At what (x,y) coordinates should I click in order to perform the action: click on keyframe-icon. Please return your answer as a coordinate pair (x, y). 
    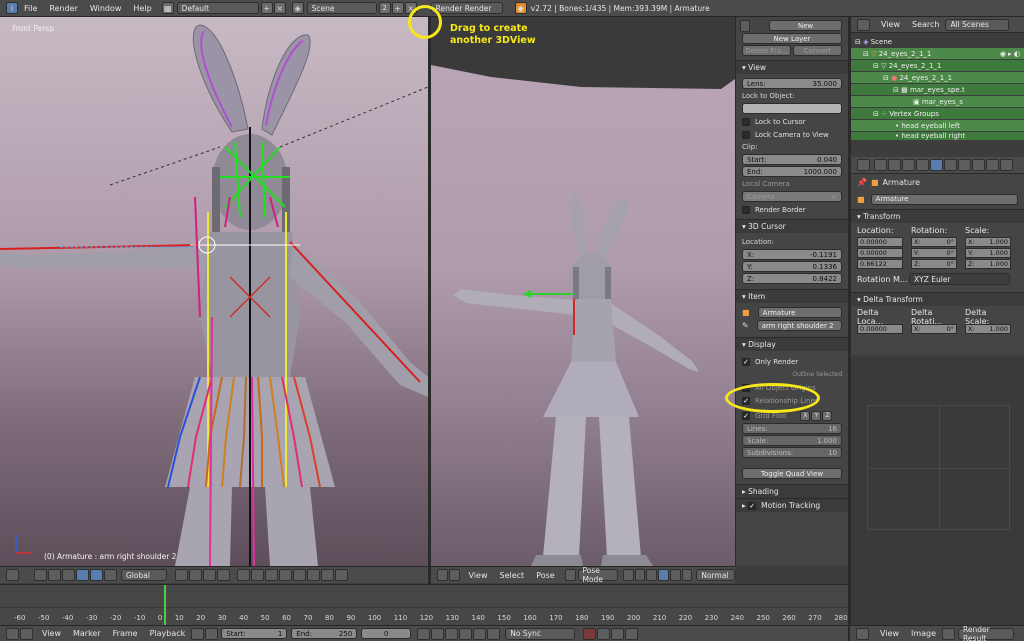
    Looking at the image, I should click on (271, 575).